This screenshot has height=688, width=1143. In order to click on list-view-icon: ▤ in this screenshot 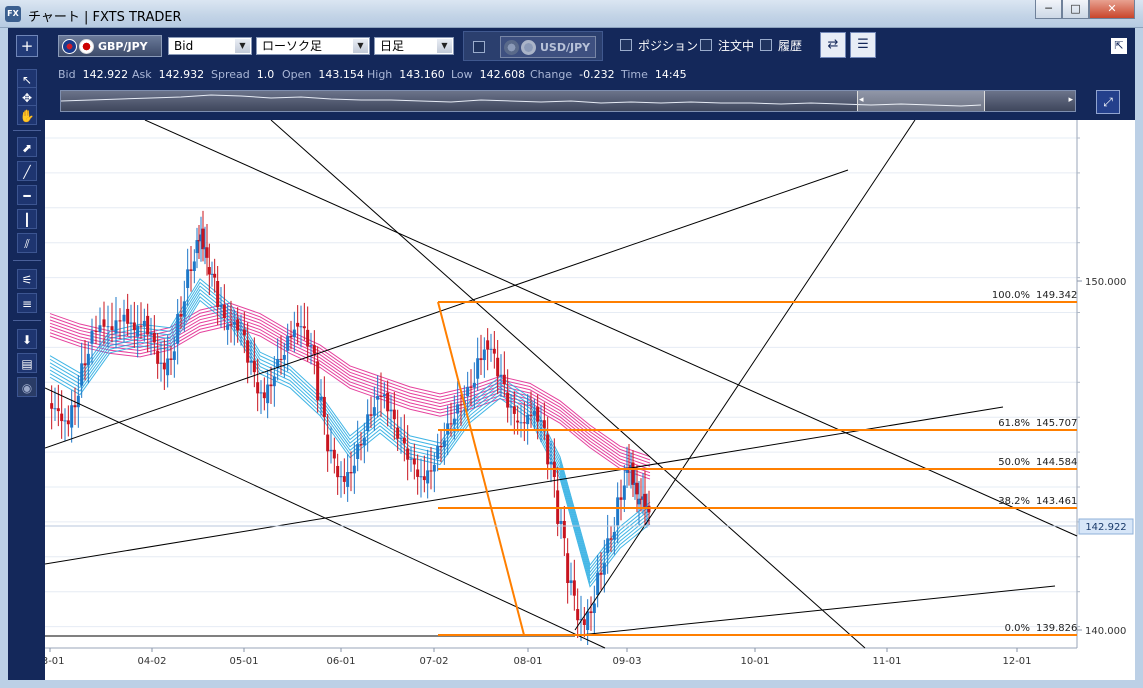, I will do `click(27, 363)`.